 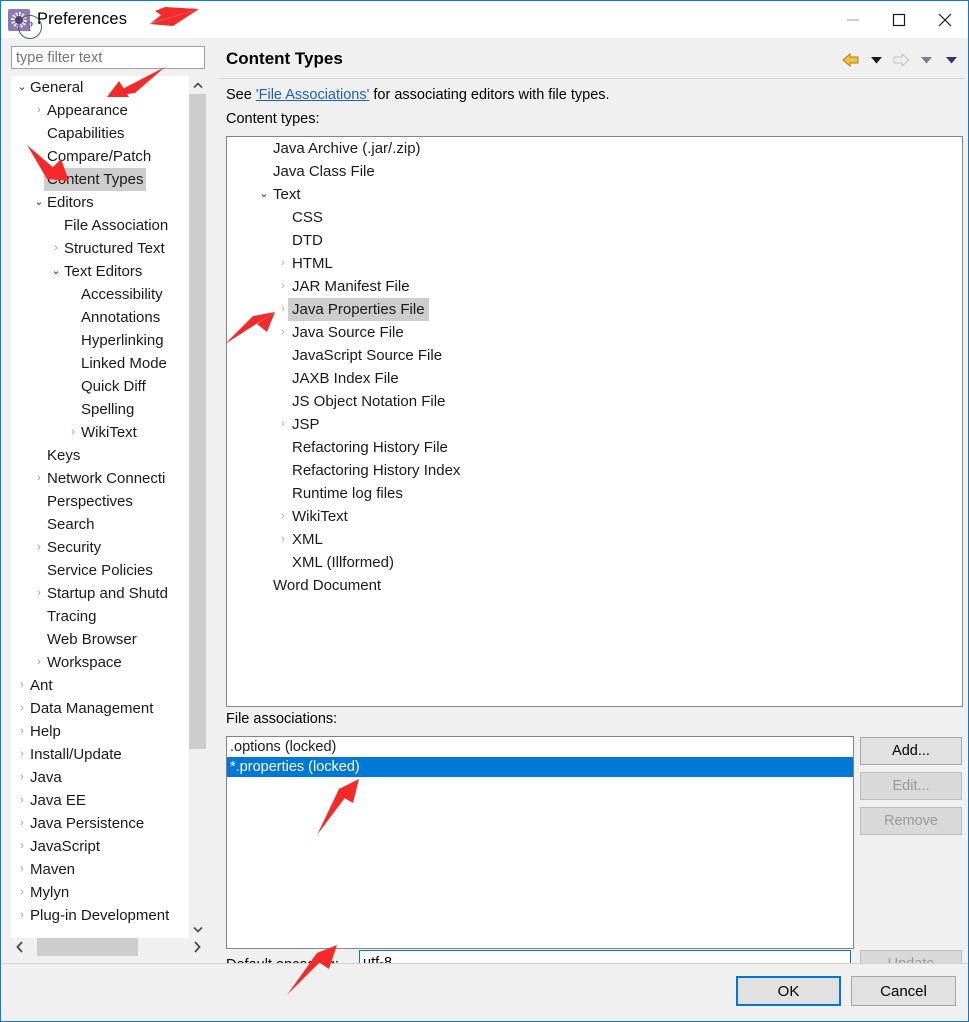 What do you see at coordinates (313, 95) in the screenshot?
I see `file-associations-link: 'File Associations'` at bounding box center [313, 95].